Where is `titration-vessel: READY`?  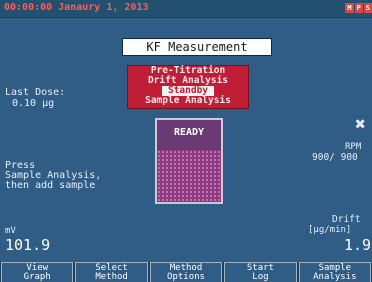 titration-vessel: READY is located at coordinates (189, 161).